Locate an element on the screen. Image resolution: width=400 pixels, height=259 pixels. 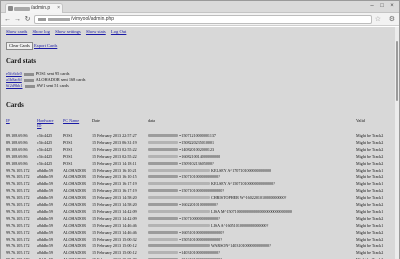
maximize-icon: □ is located at coordinates (382, 6).